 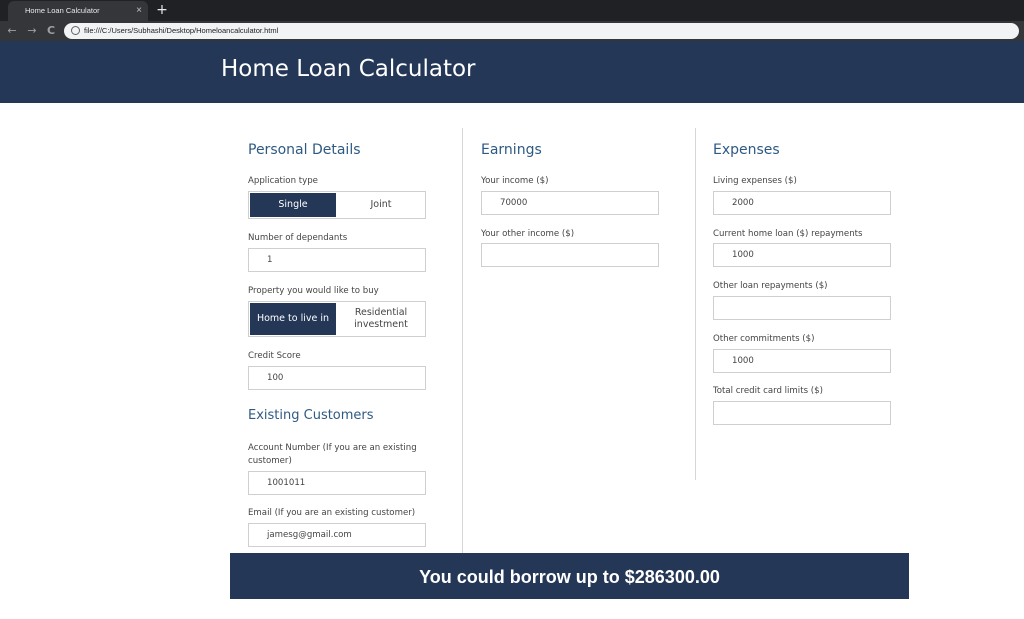 I want to click on application-type-toggle: Single Joint, so click(x=337, y=205).